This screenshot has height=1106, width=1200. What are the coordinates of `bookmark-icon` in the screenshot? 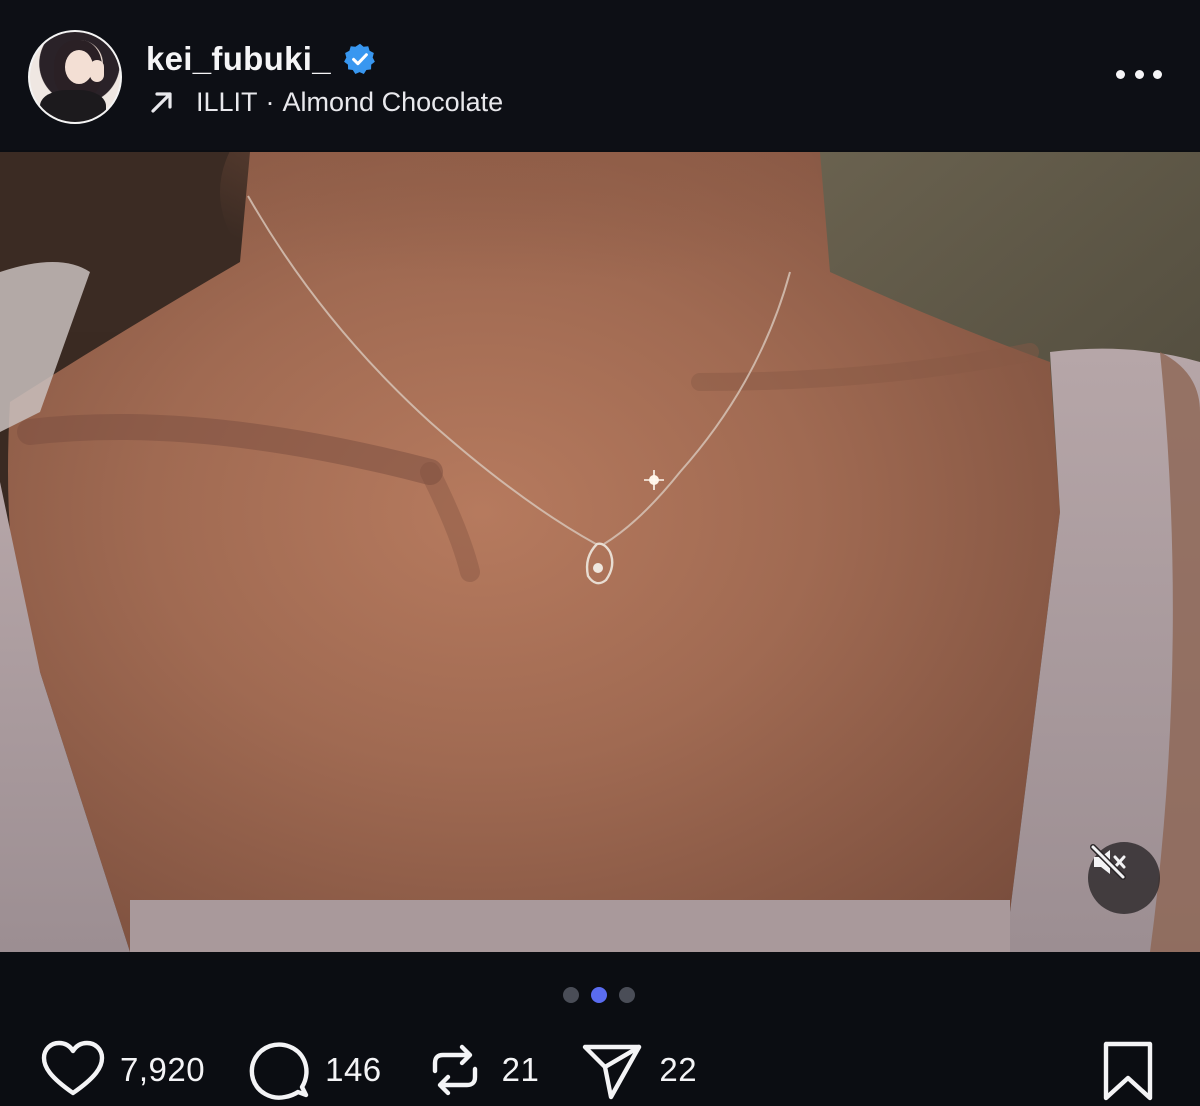 It's located at (1128, 1071).